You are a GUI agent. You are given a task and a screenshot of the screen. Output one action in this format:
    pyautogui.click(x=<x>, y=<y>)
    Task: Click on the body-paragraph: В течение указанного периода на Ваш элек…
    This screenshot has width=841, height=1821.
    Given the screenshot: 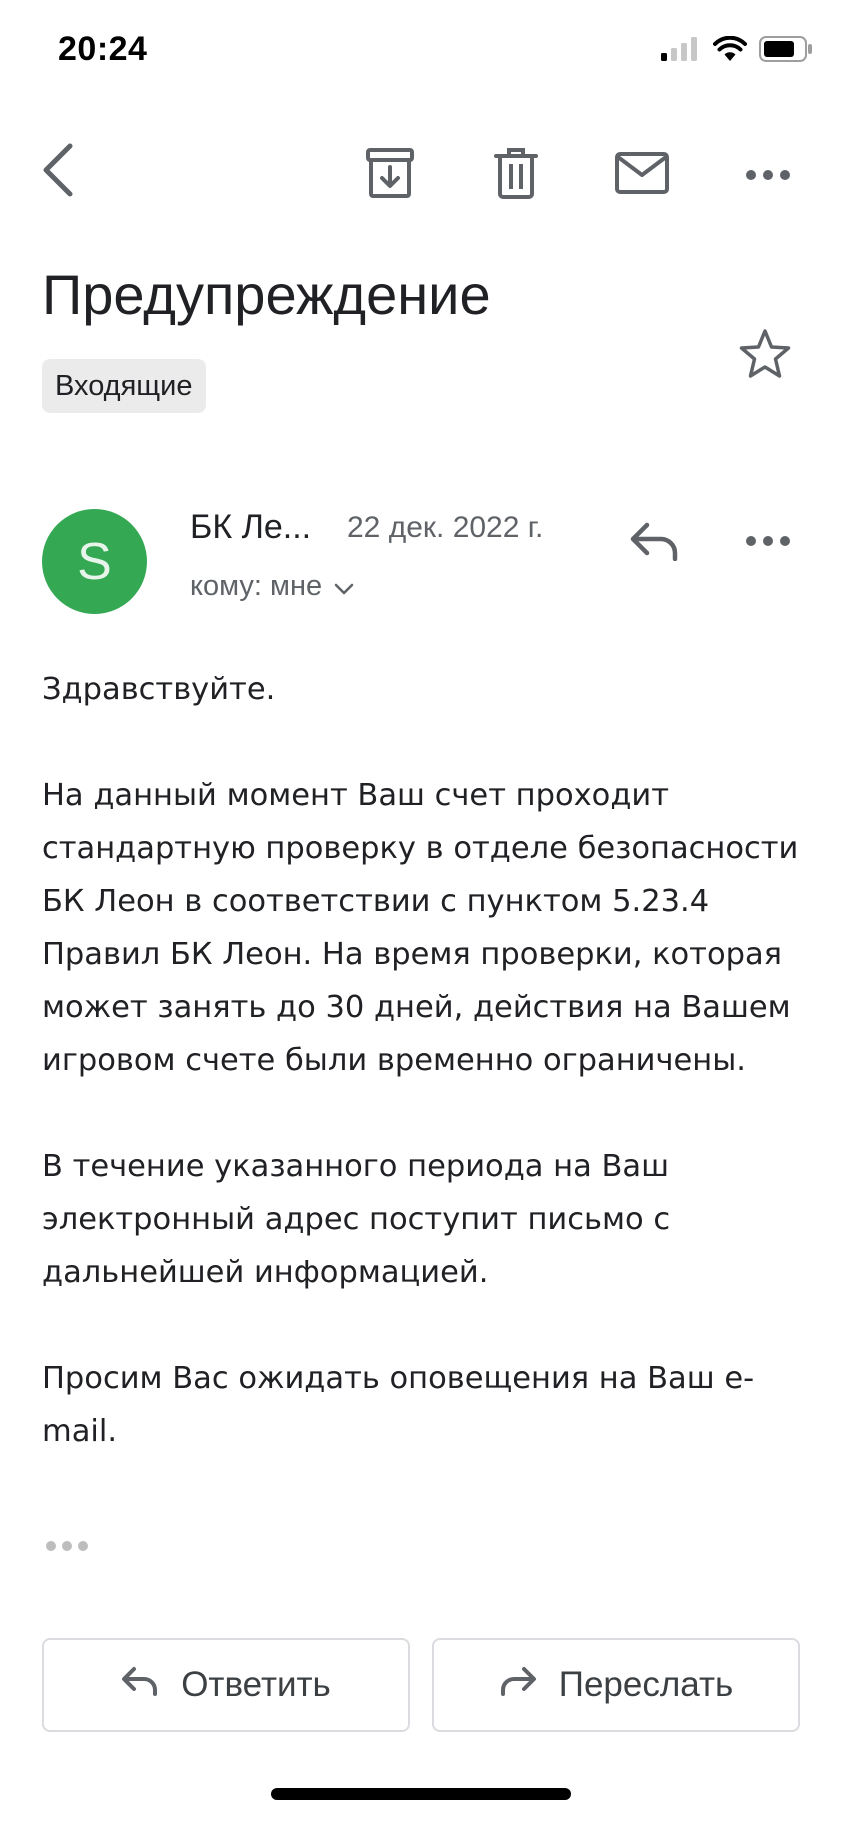 What is the action you would take?
    pyautogui.click(x=356, y=1219)
    